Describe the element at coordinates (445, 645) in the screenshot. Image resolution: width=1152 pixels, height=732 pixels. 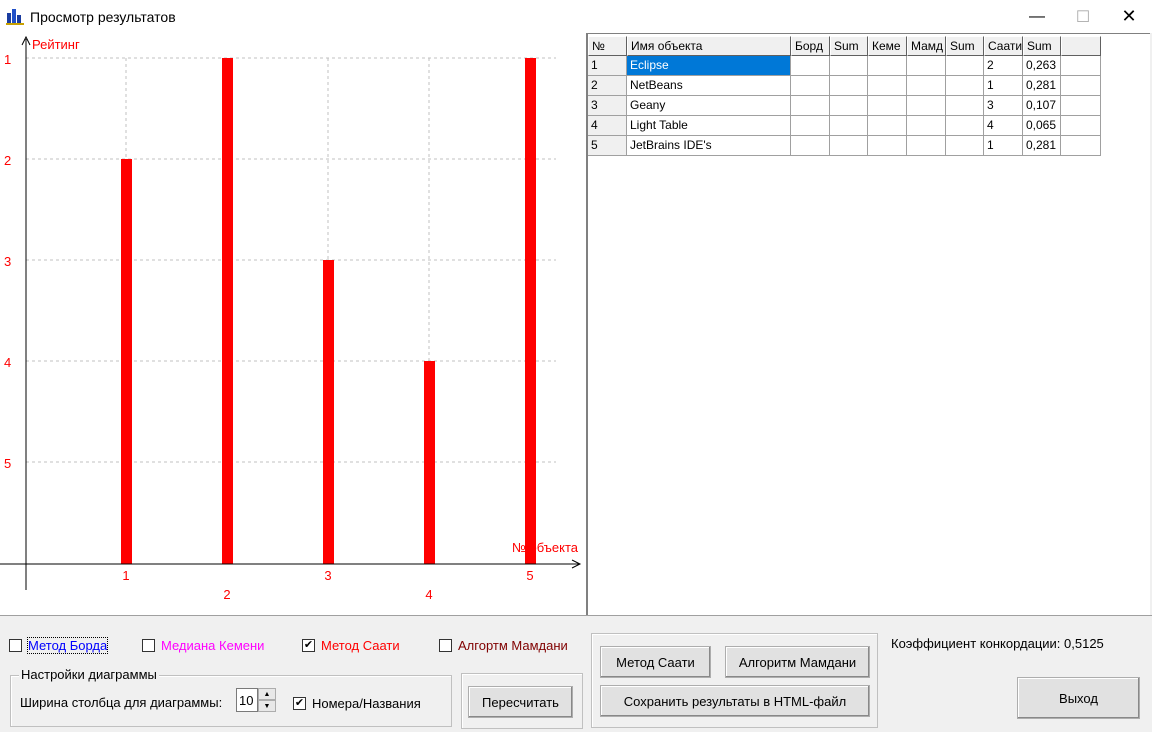
I see `mamdani-checkbox-box` at that location.